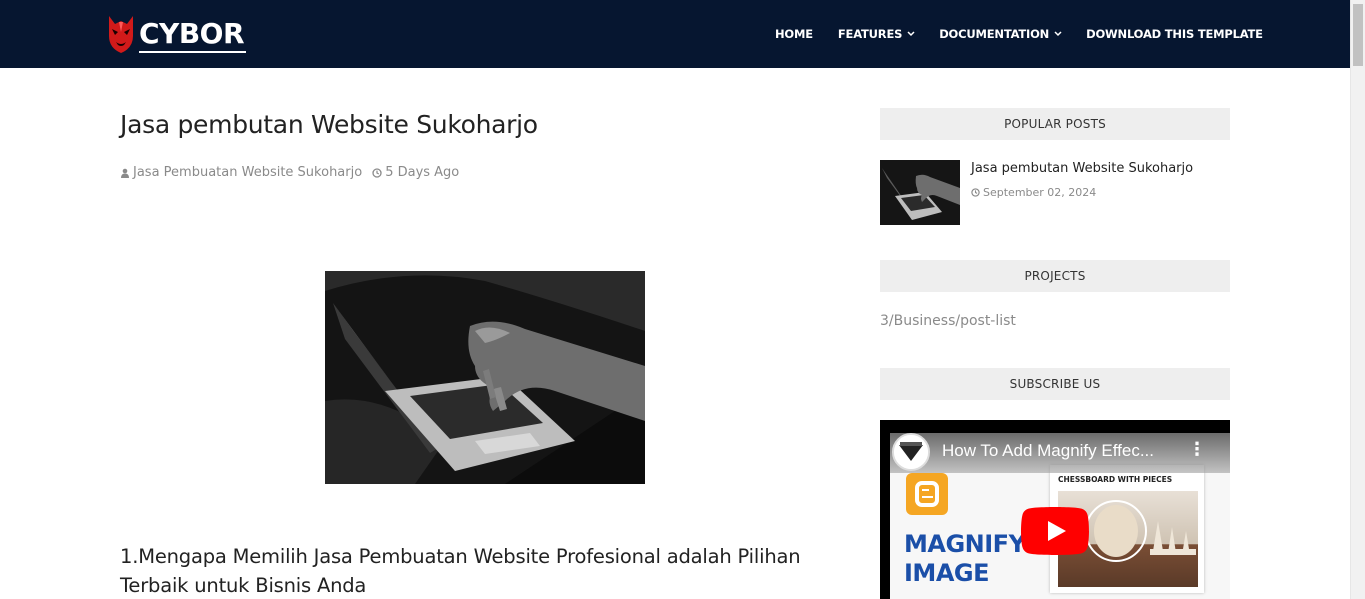 The image size is (1365, 599). What do you see at coordinates (121, 34) in the screenshot?
I see `mask-logo-icon` at bounding box center [121, 34].